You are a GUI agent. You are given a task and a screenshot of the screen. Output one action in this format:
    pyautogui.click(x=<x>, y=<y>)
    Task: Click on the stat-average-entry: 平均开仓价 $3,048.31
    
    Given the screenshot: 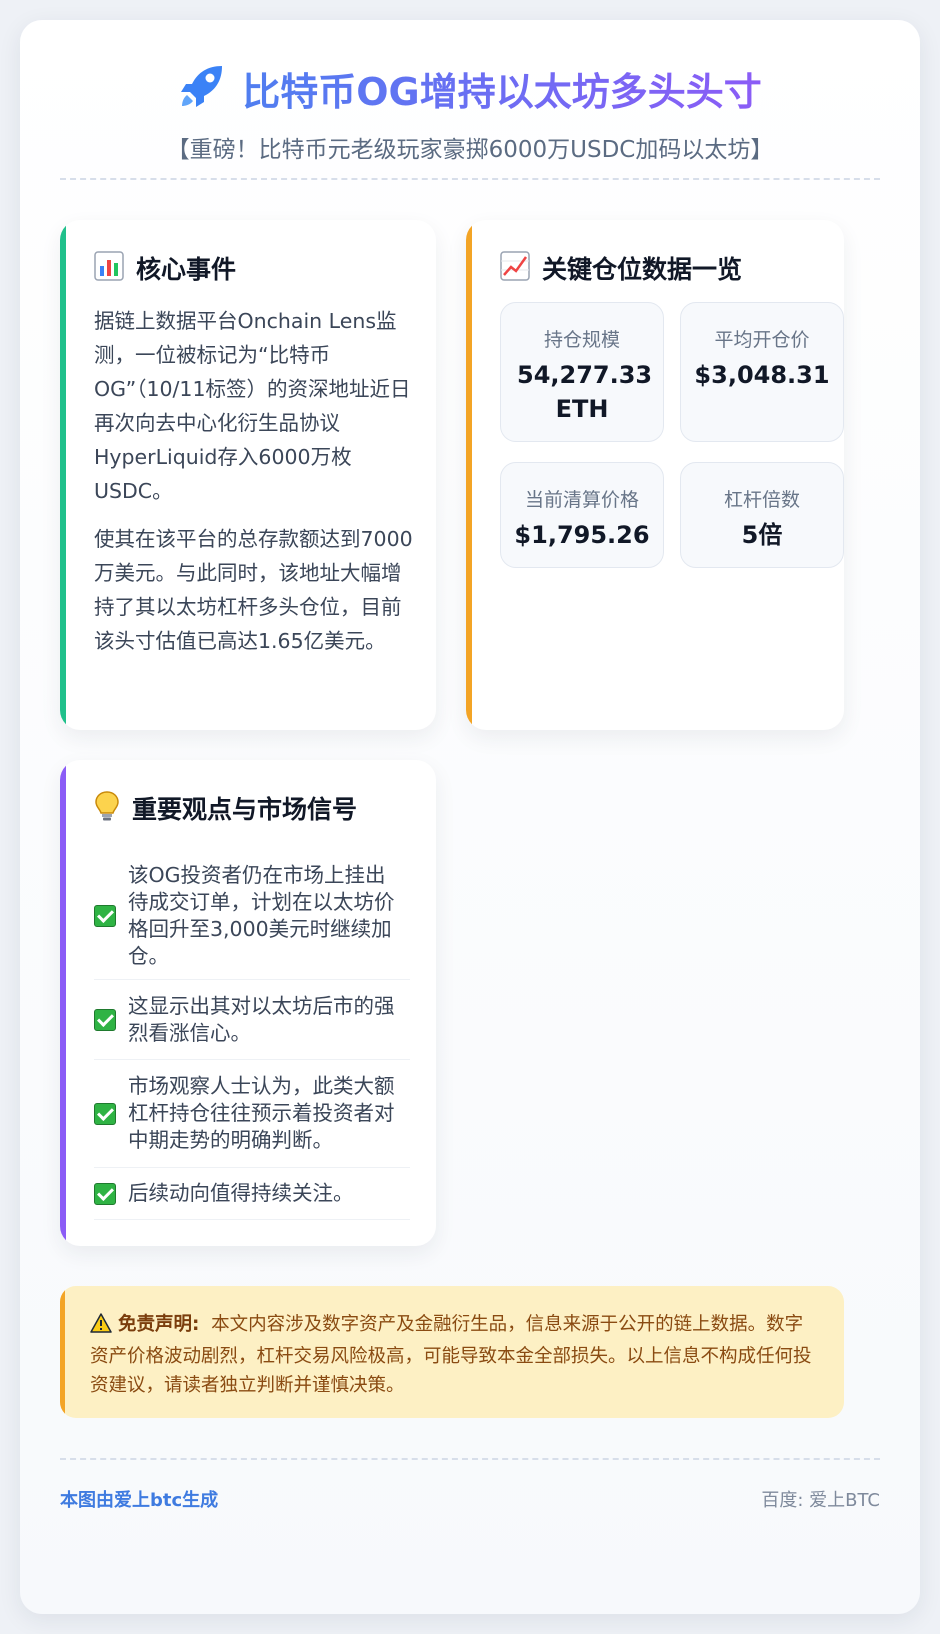 What is the action you would take?
    pyautogui.click(x=762, y=372)
    